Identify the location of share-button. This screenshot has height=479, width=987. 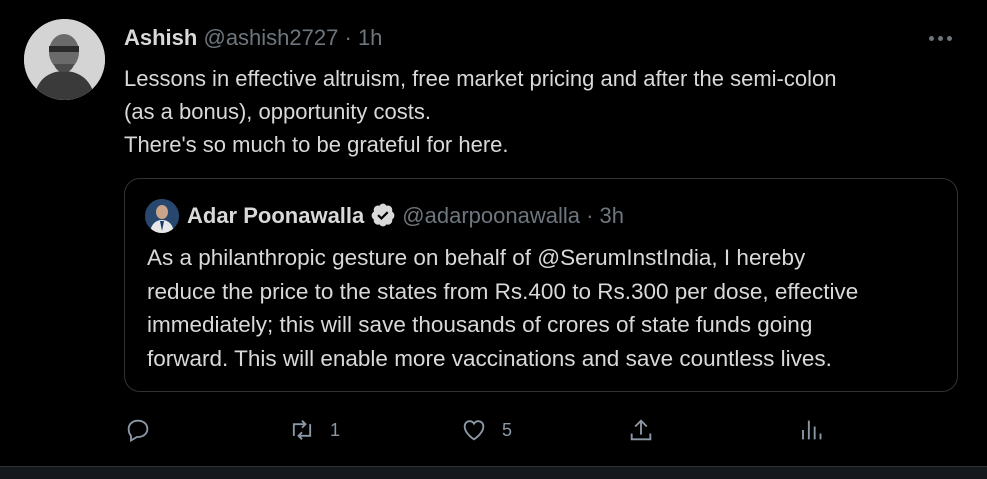
(641, 430).